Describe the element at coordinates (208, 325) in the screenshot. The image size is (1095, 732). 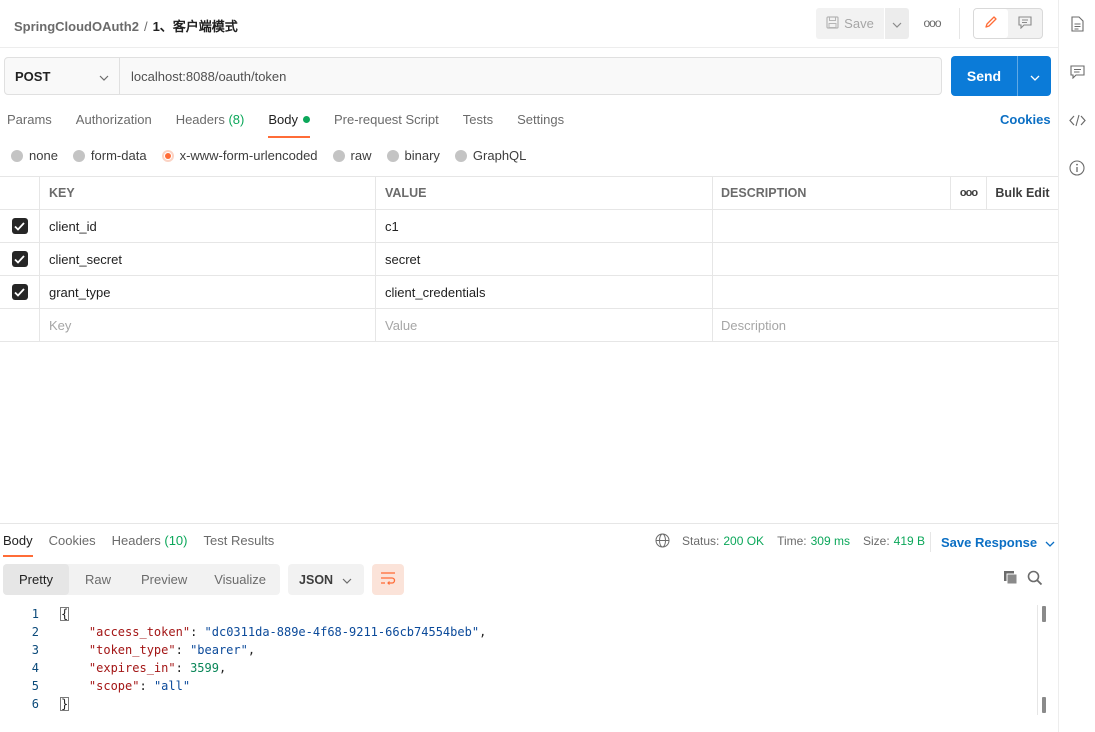
I see `new-key-input: Key` at that location.